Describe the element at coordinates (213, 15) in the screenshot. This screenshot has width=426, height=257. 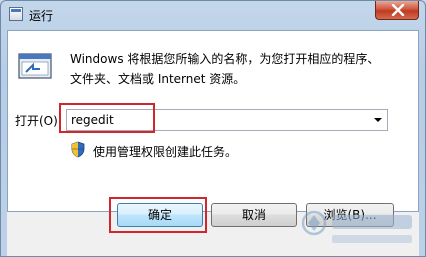
I see `title-bar: 运行` at that location.